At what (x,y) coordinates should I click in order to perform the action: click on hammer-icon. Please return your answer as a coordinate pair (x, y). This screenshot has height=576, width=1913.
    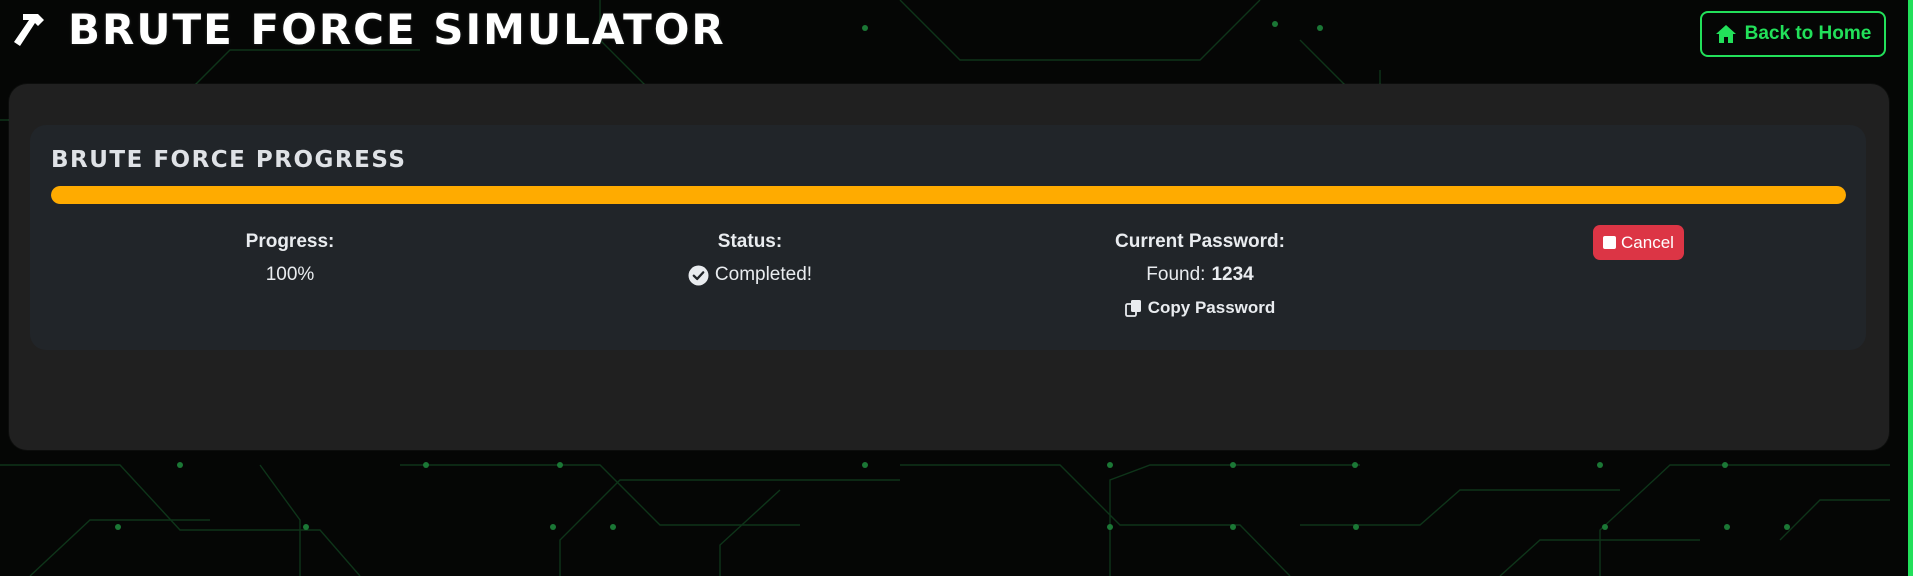
    Looking at the image, I should click on (29, 30).